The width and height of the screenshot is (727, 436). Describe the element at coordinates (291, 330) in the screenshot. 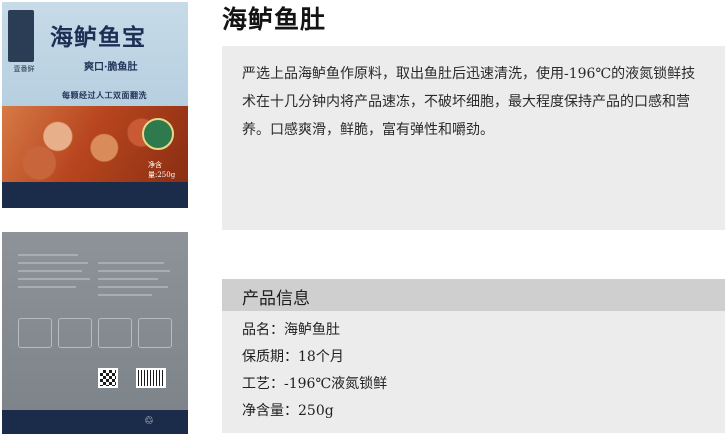

I see `info-name: 品名：海鲈鱼肚` at that location.